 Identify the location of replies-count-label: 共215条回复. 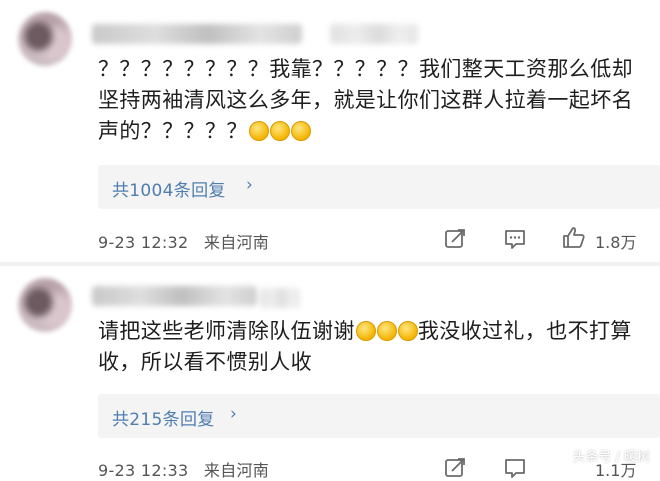
(163, 420).